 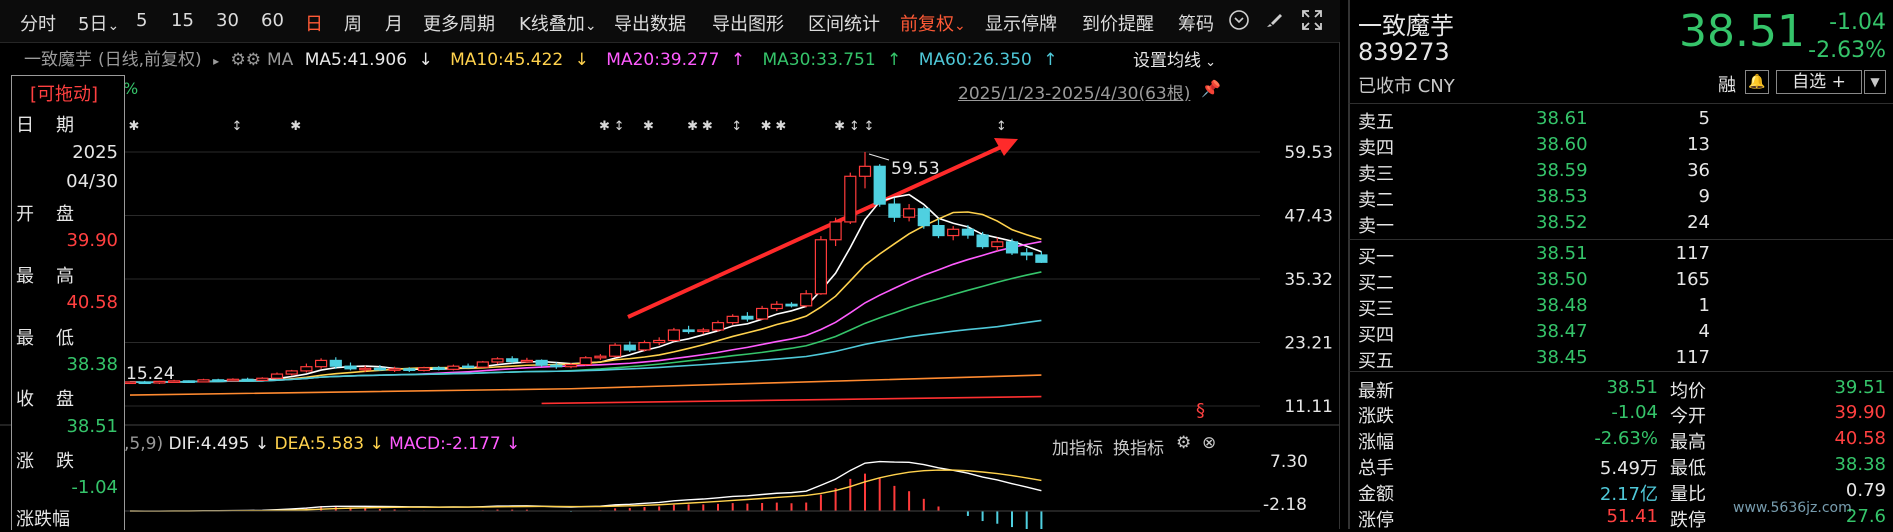 What do you see at coordinates (1704, 305) in the screenshot?
I see `bid-volume: 1` at bounding box center [1704, 305].